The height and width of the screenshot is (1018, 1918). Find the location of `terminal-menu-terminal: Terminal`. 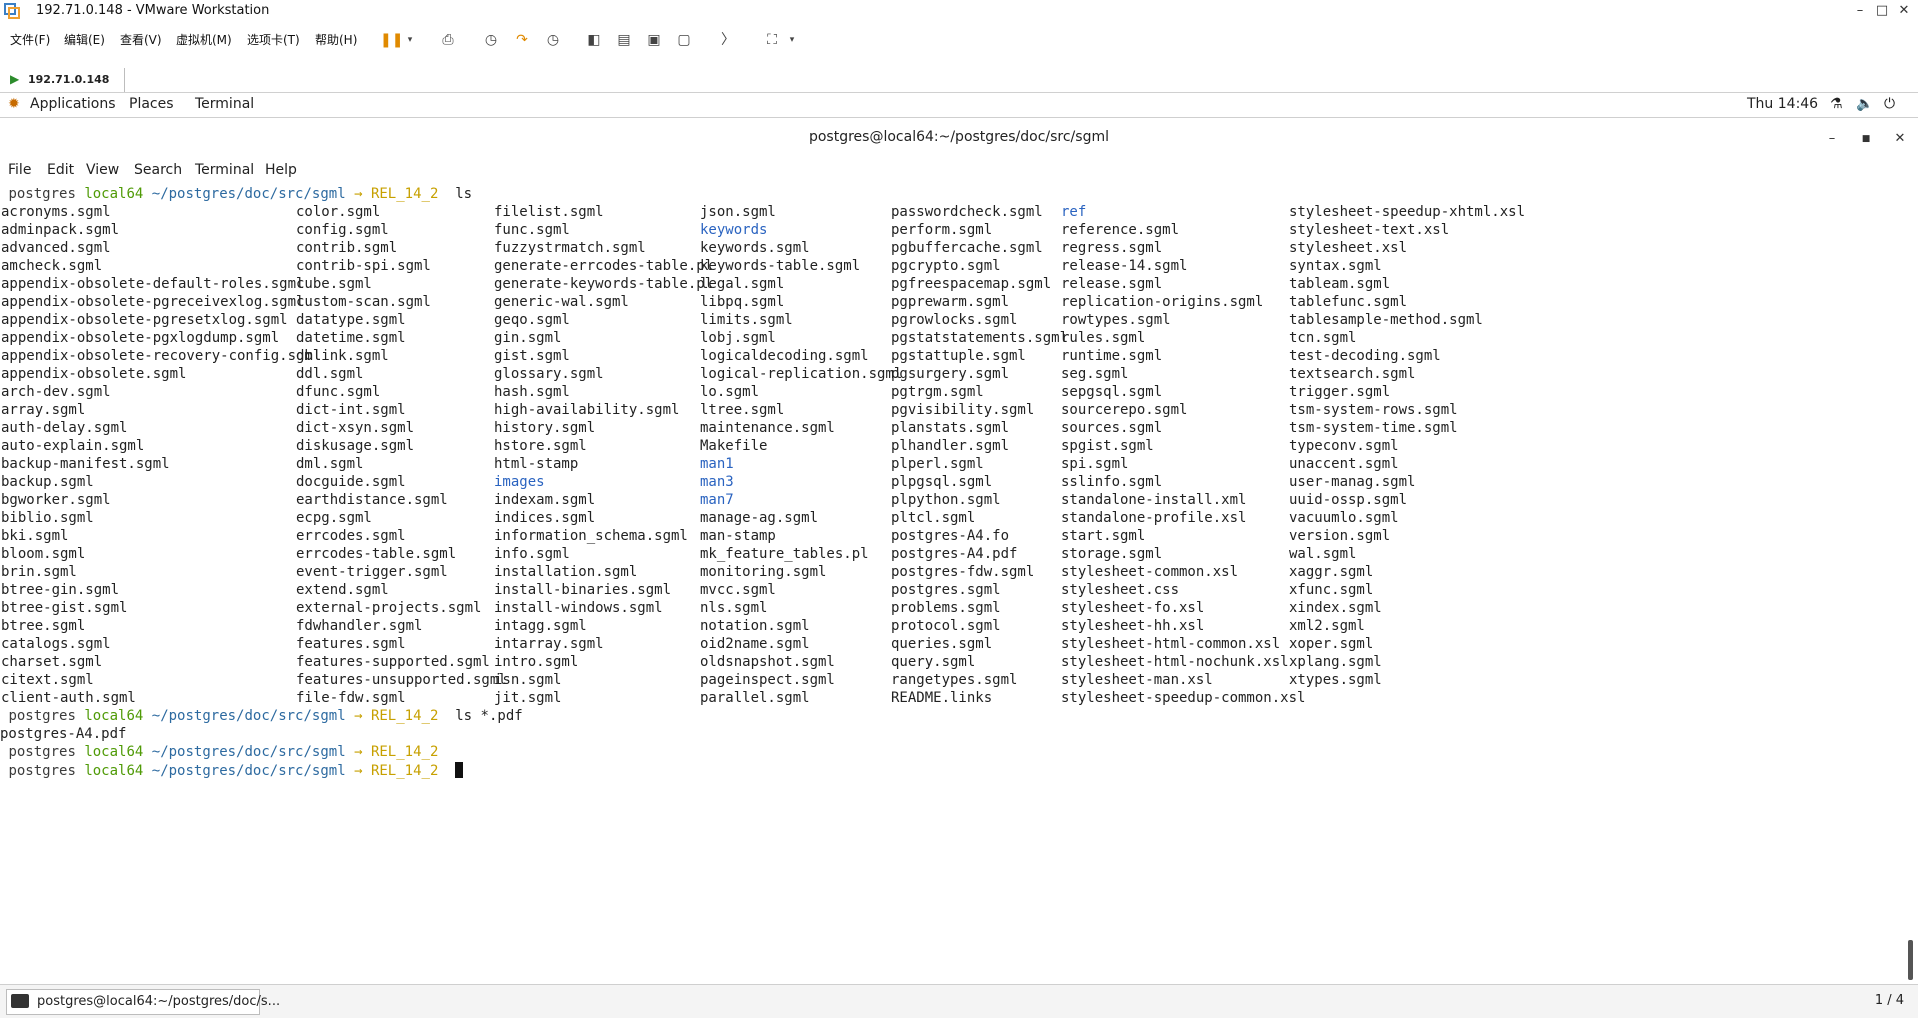

terminal-menu-terminal: Terminal is located at coordinates (224, 170).